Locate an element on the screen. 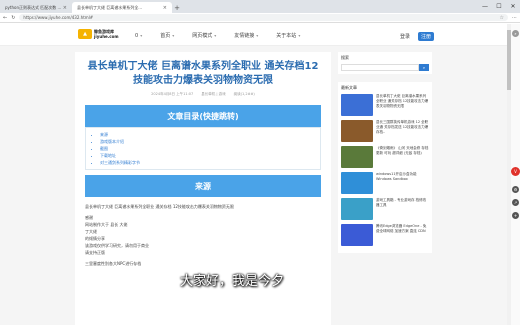 The width and height of the screenshot is (520, 325). share-icon: ↗ is located at coordinates (515, 202).